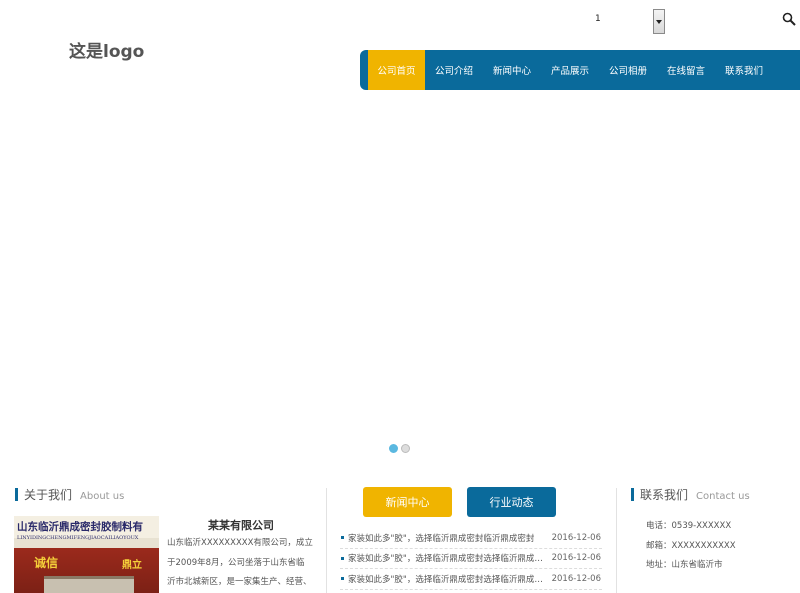 This screenshot has height=593, width=800. Describe the element at coordinates (684, 565) in the screenshot. I see `contact-address: 地址：山东省临沂市` at that location.